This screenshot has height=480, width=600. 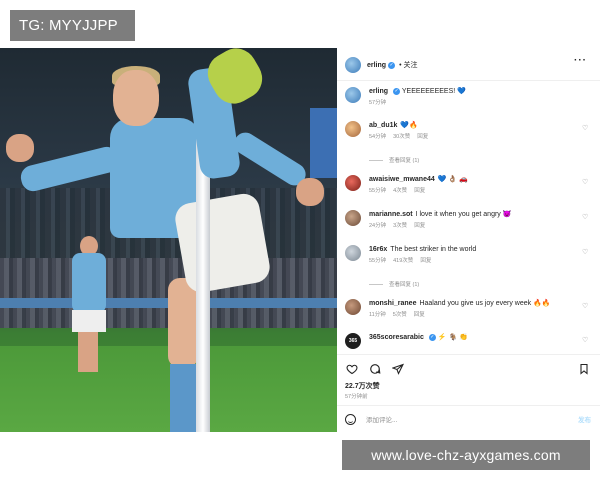 What do you see at coordinates (353, 95) in the screenshot?
I see `caption-avatar` at bounding box center [353, 95].